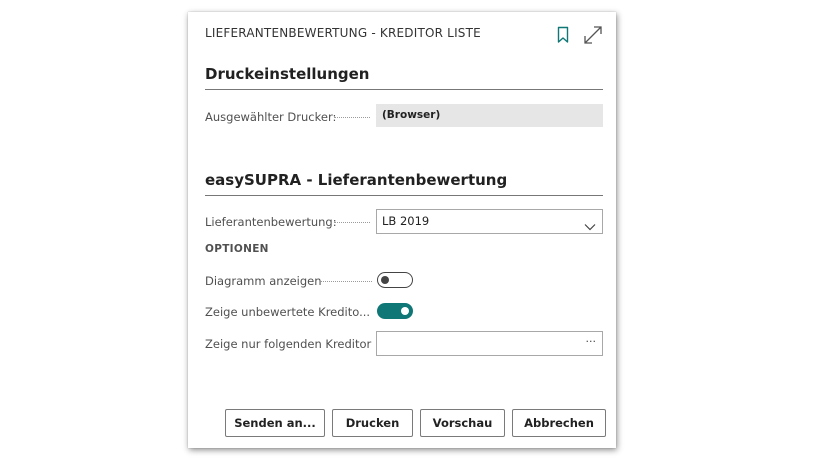 Image resolution: width=816 pixels, height=471 pixels. Describe the element at coordinates (343, 33) in the screenshot. I see `dialog-title: LIEFERANTENBEWERTUNG - KREDITOR LISTE` at that location.